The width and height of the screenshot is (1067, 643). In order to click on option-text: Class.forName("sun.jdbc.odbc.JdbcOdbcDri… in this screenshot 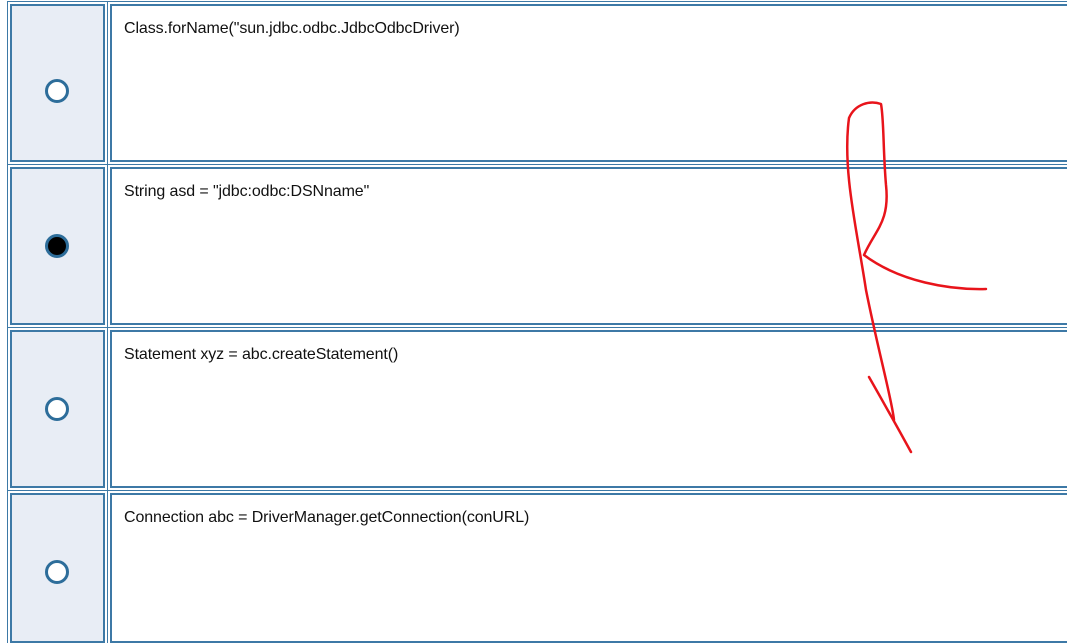, I will do `click(292, 28)`.